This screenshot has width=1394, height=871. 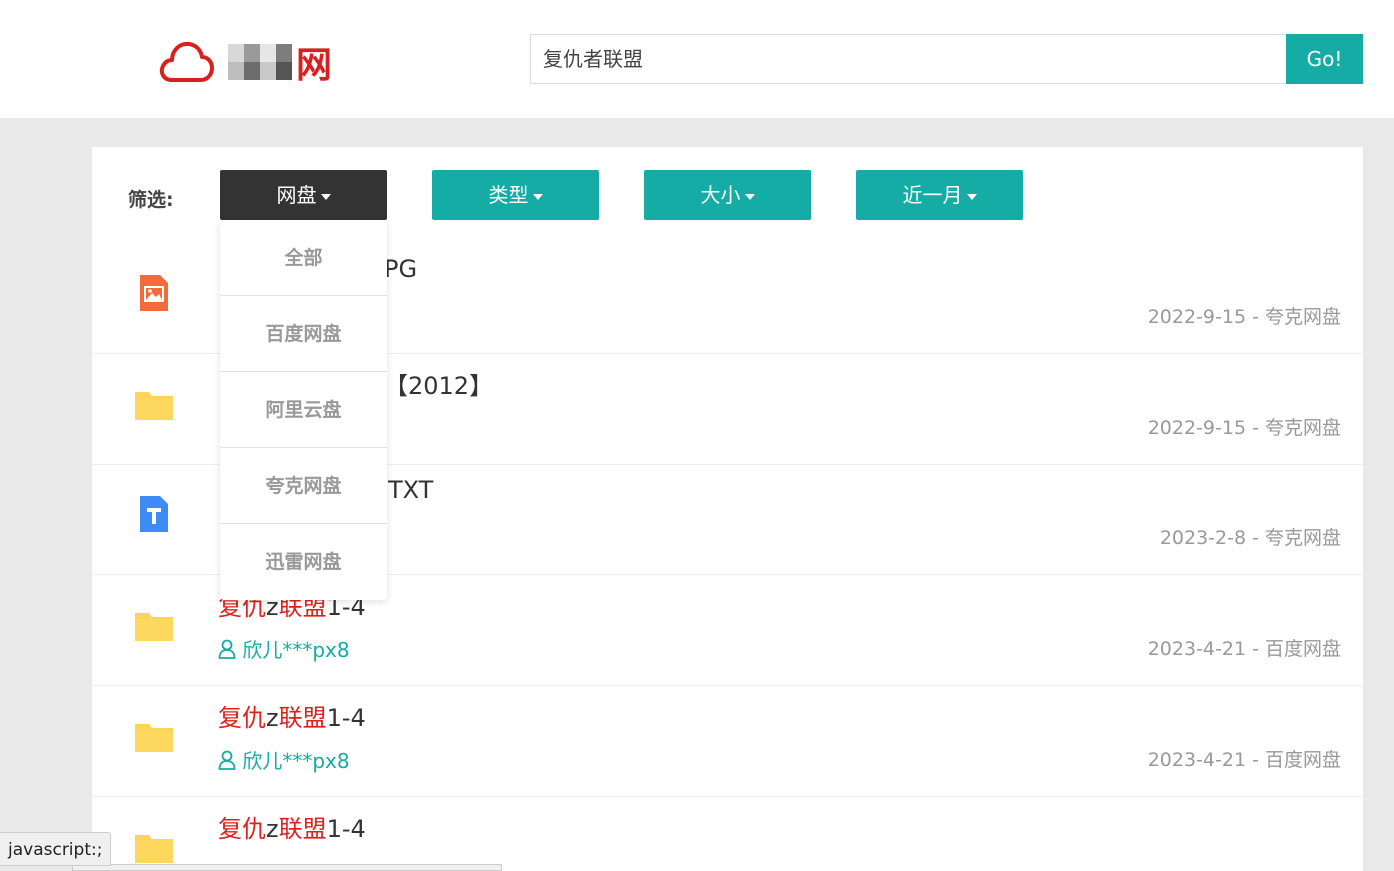 I want to click on drive-filter-dropdown: 全部 百度网盘 阿里云盘 夸克网盘 迅雷网盘, so click(x=303, y=410).